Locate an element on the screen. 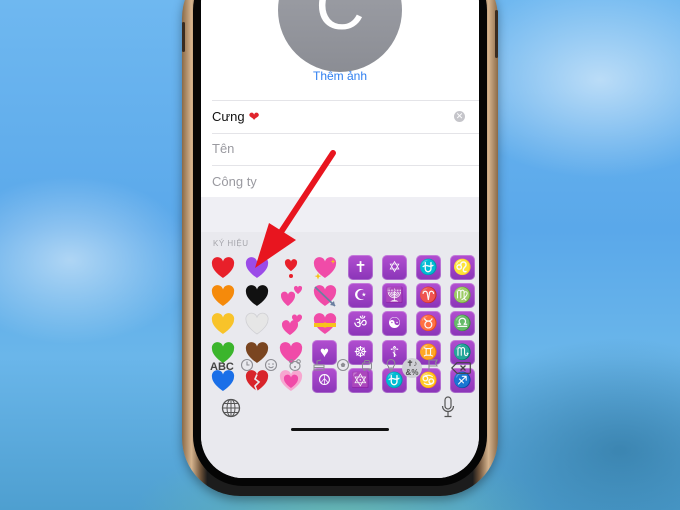 This screenshot has width=680, height=510. white-heart-emoji is located at coordinates (257, 324).